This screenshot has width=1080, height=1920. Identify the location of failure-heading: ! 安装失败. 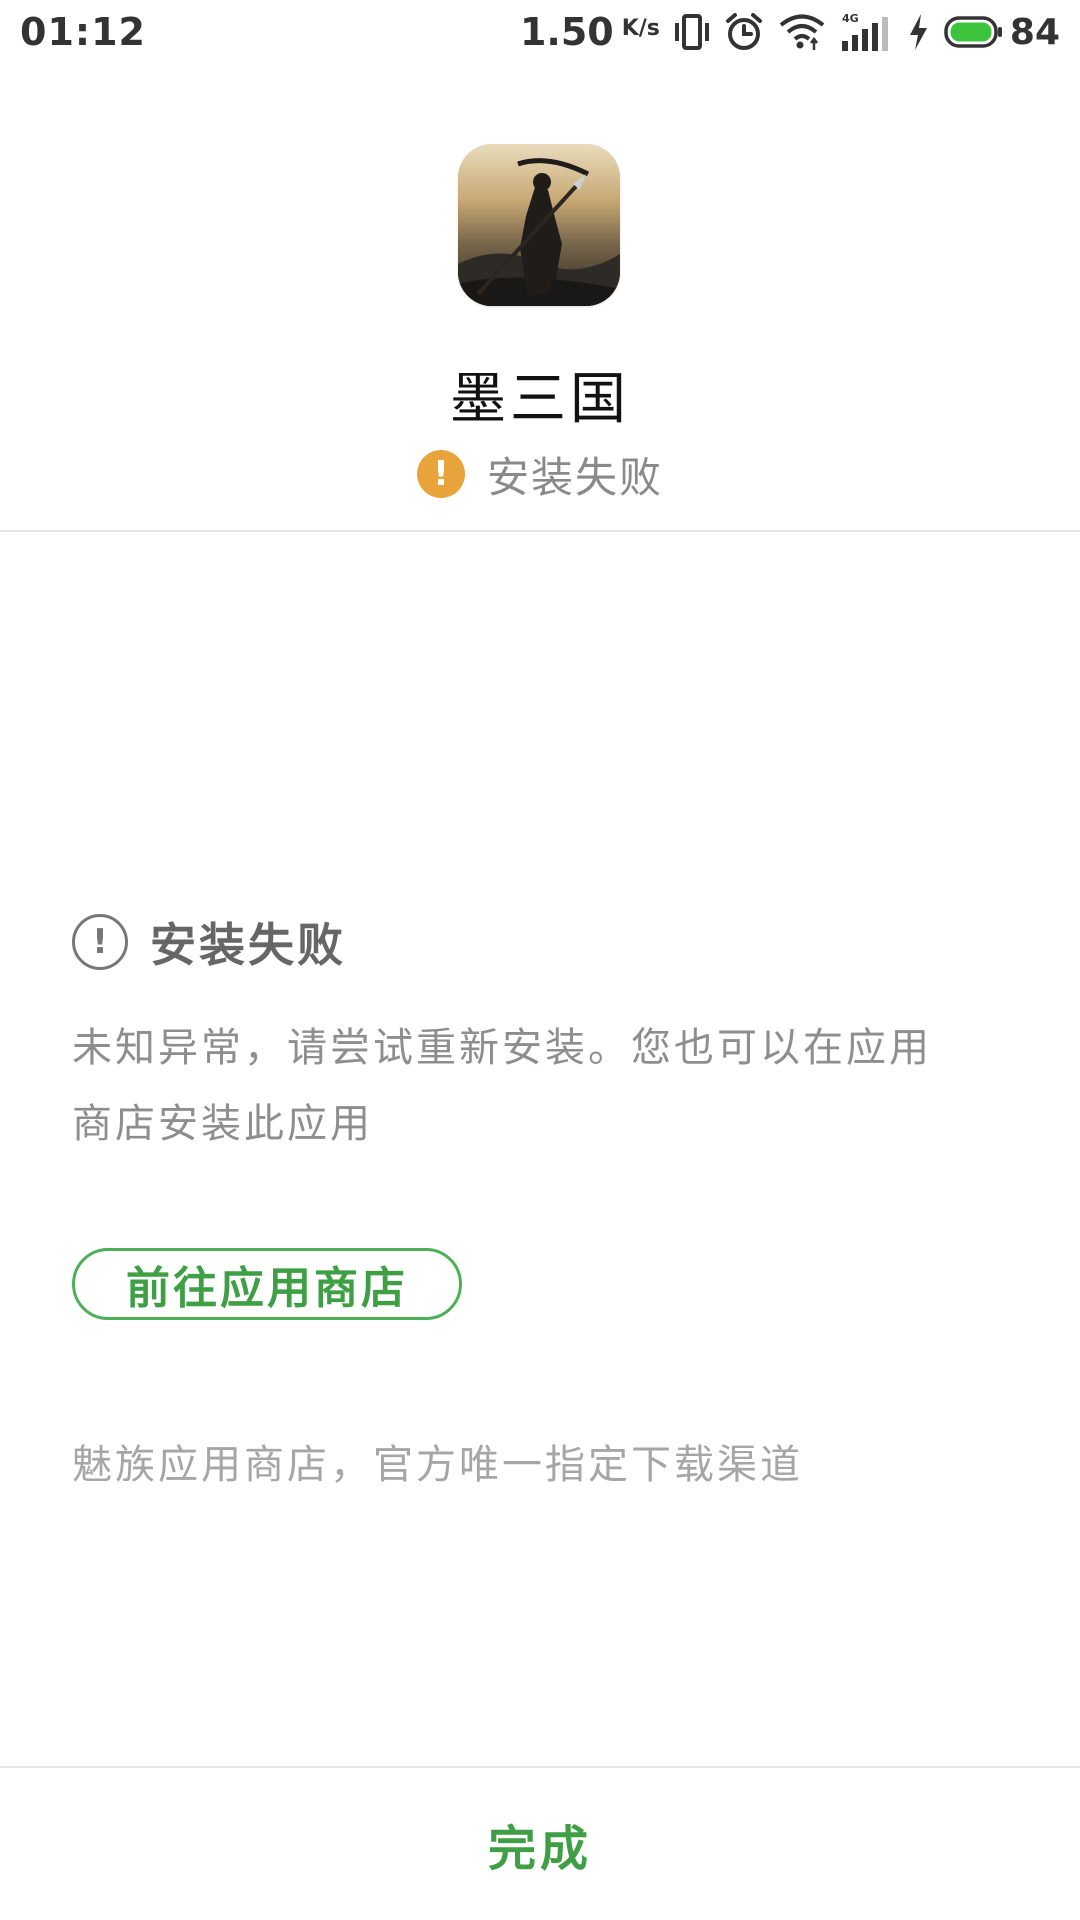
(209, 942).